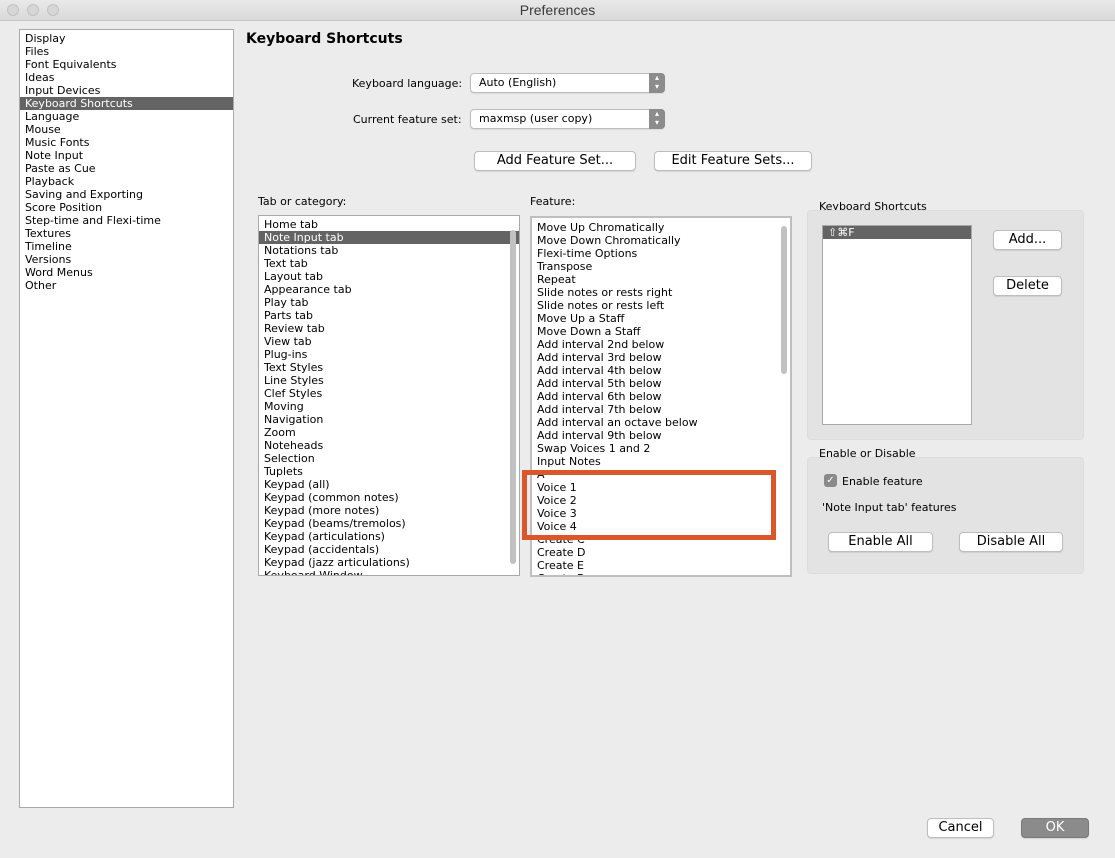 The image size is (1115, 858). What do you see at coordinates (126, 155) in the screenshot?
I see `sidebar-item: Note Input` at bounding box center [126, 155].